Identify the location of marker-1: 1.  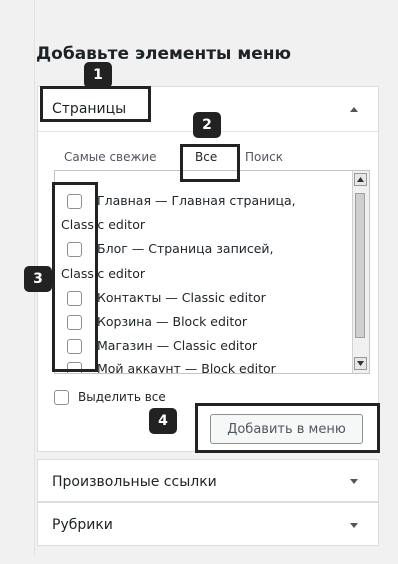
(98, 75).